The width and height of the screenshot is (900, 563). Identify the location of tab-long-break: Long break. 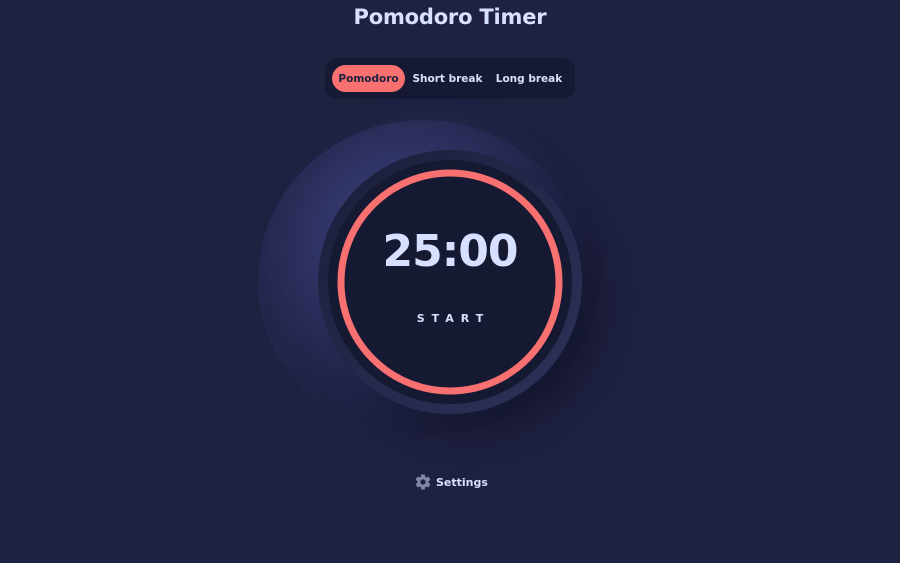
(529, 78).